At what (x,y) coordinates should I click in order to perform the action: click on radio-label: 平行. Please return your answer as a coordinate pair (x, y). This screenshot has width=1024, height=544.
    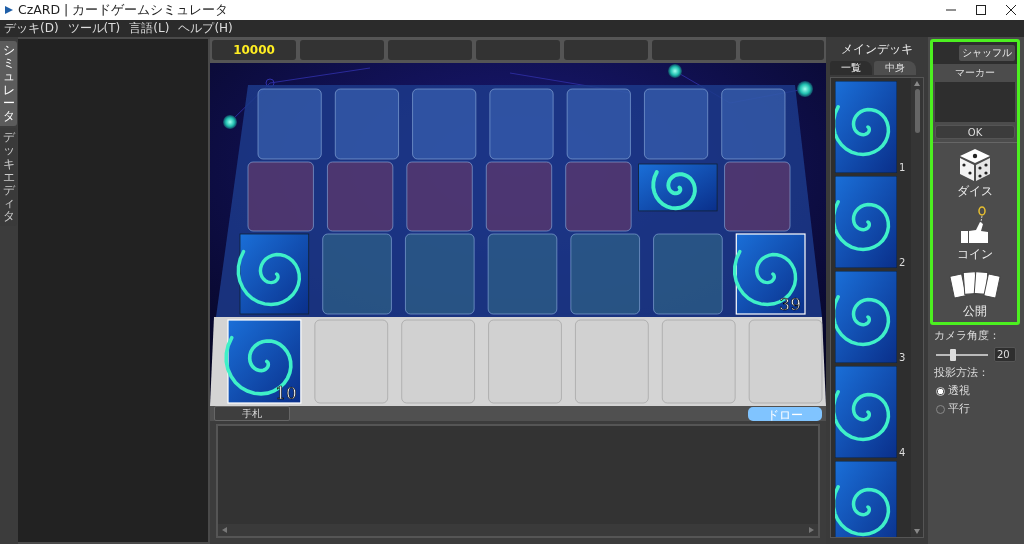
    Looking at the image, I should click on (959, 409).